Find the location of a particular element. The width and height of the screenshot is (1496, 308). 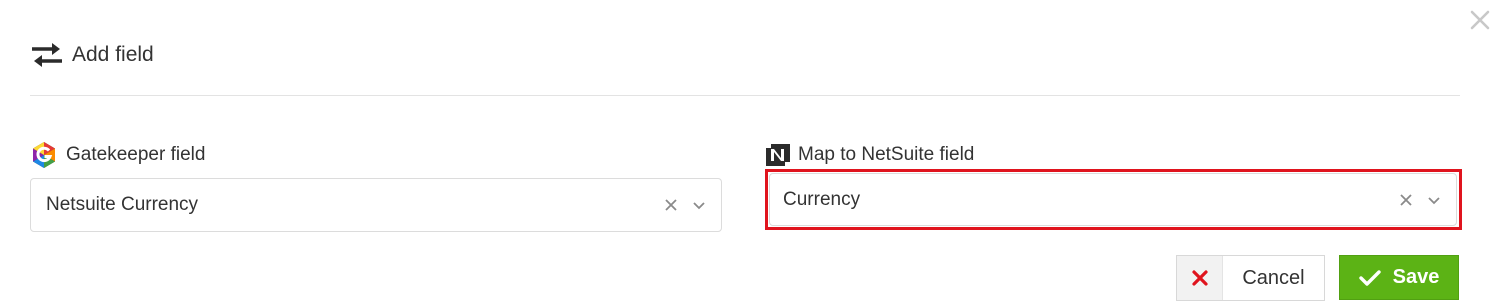

swap-arrows-icon is located at coordinates (47, 55).